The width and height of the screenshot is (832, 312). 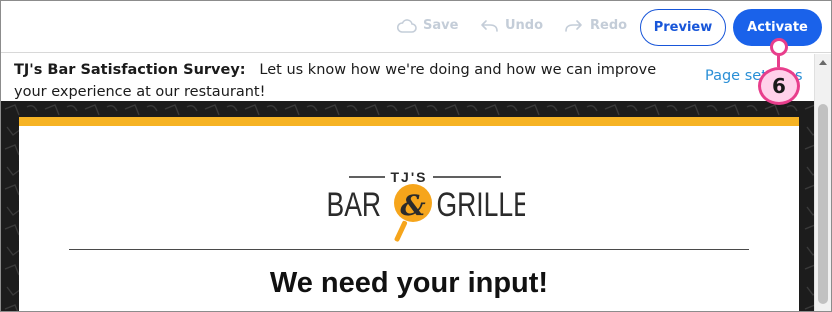 I want to click on preview-label: Preview, so click(x=683, y=27).